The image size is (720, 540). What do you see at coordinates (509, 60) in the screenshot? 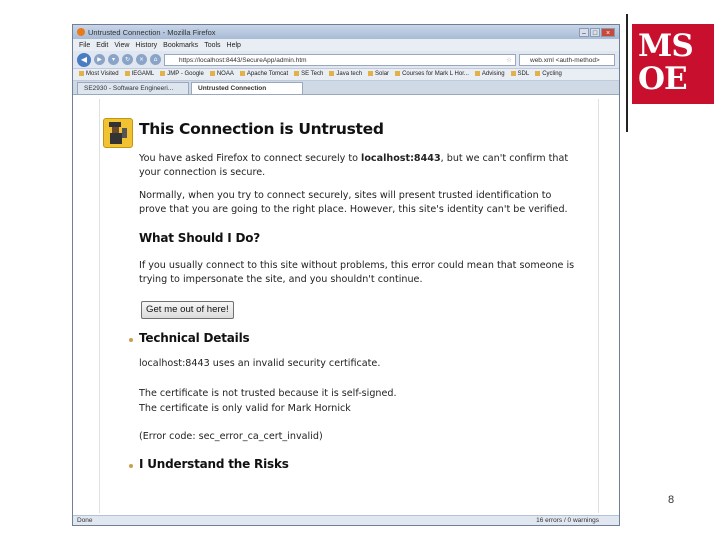
I see `bookmark-star-icon: ☆` at bounding box center [509, 60].